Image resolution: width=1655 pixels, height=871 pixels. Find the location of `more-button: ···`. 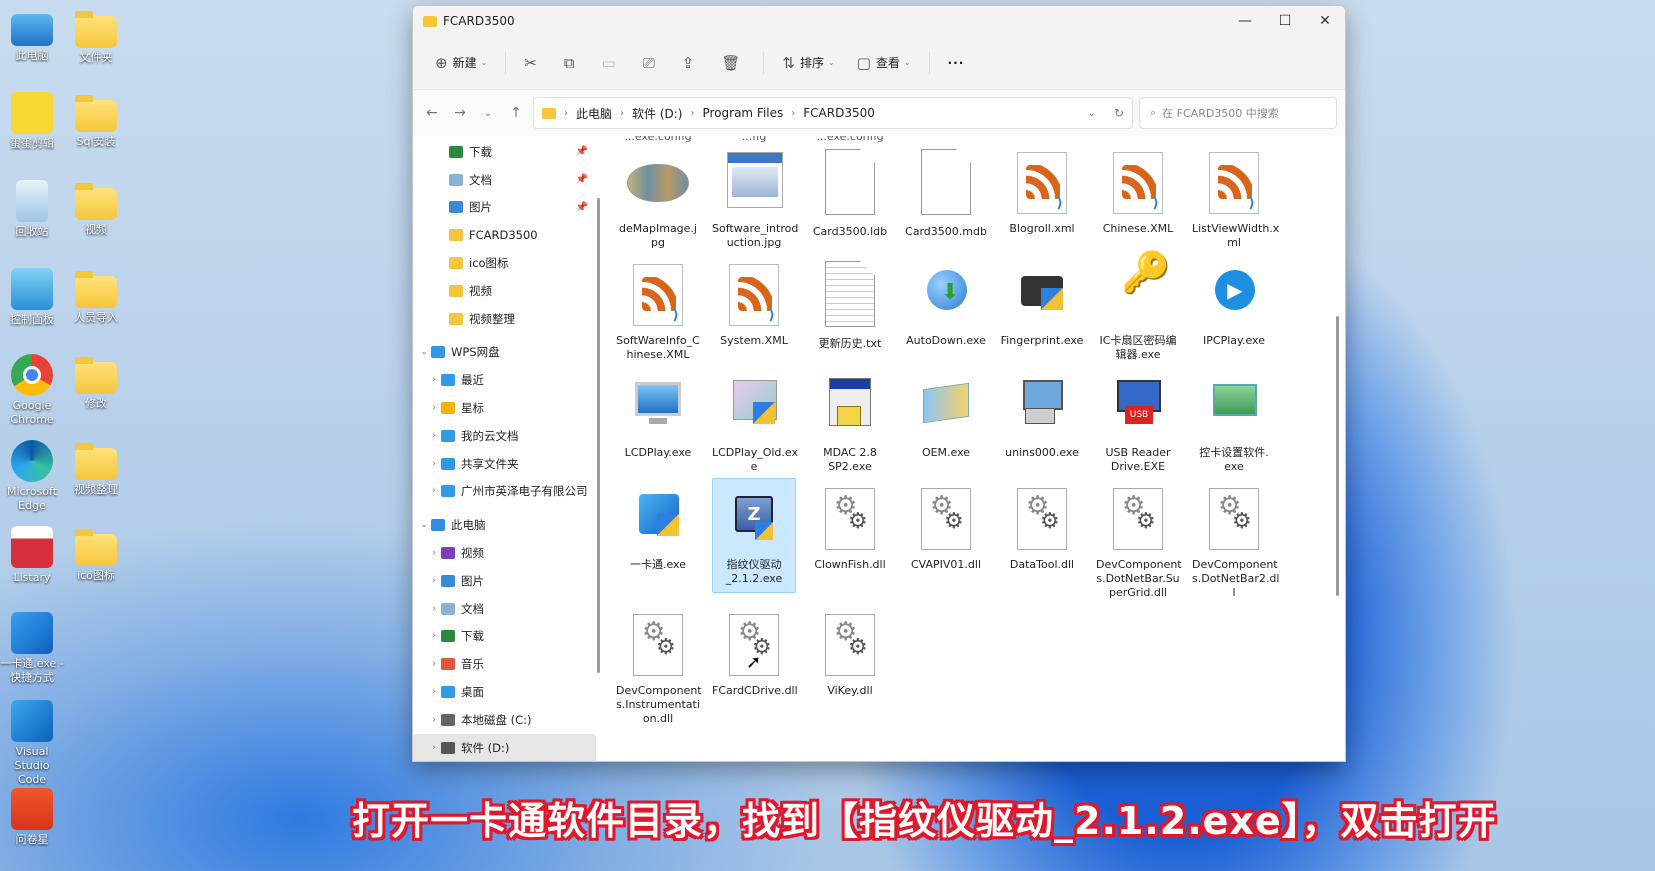

more-button: ··· is located at coordinates (956, 63).